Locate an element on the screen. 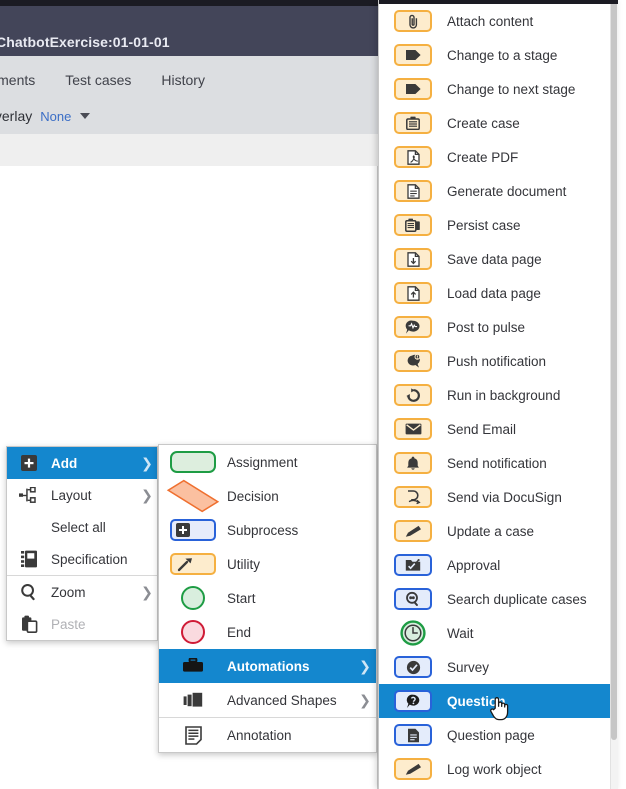  automation-item-create-case: Create case is located at coordinates (498, 123).